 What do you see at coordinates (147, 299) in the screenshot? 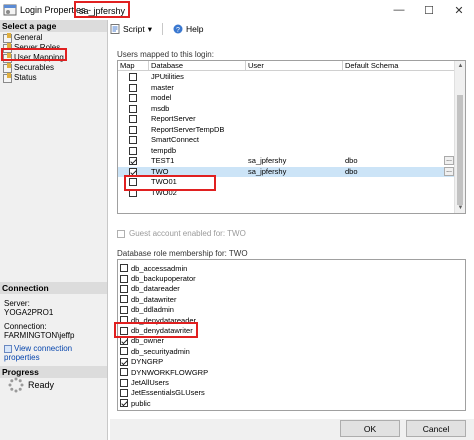
I see `list-item: db_datawriter` at bounding box center [147, 299].